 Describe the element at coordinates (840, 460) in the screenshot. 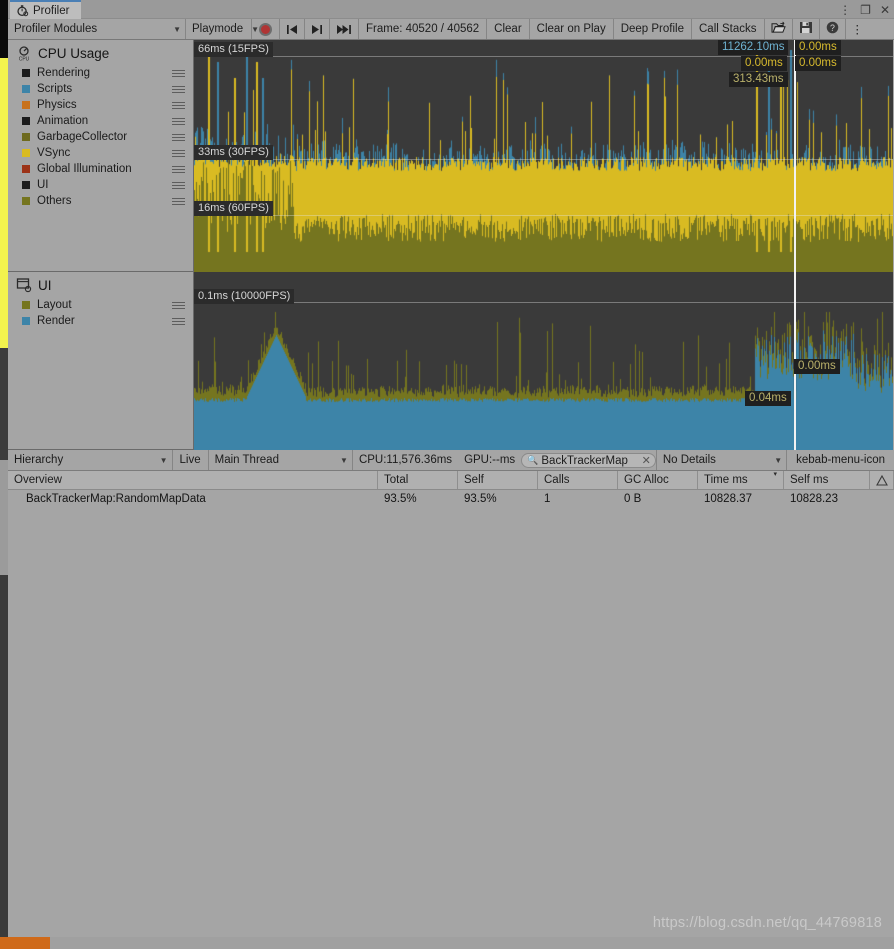

I see `details-options-button: kebab-menu-icon` at that location.